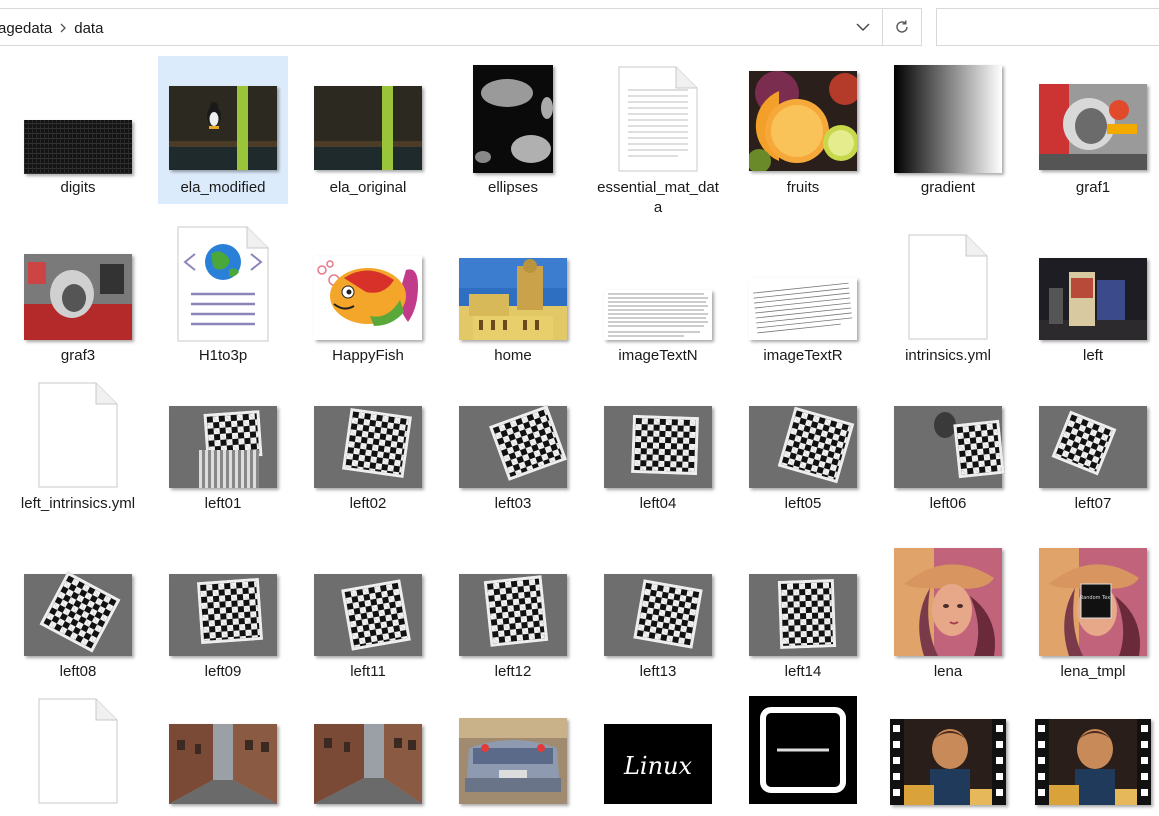 The height and width of the screenshot is (816, 1159). Describe the element at coordinates (863, 27) in the screenshot. I see `address-history-button` at that location.